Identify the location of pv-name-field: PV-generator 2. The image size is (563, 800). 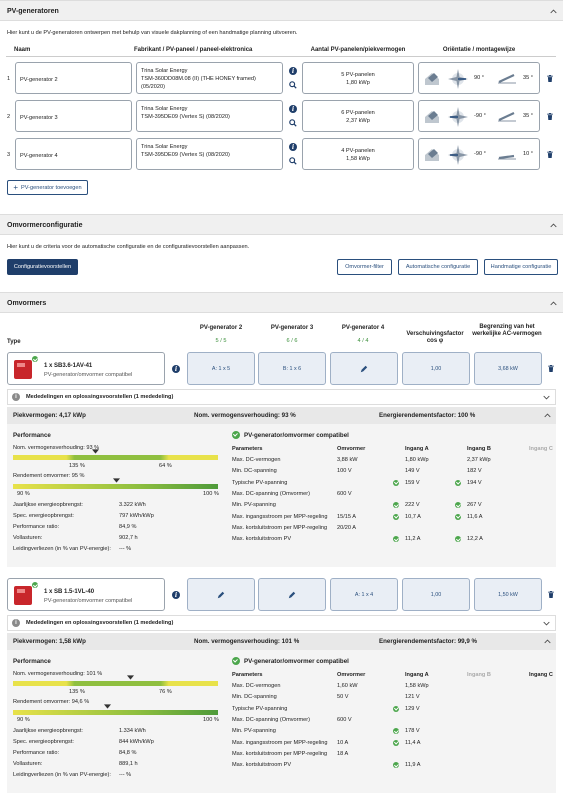
(73, 78).